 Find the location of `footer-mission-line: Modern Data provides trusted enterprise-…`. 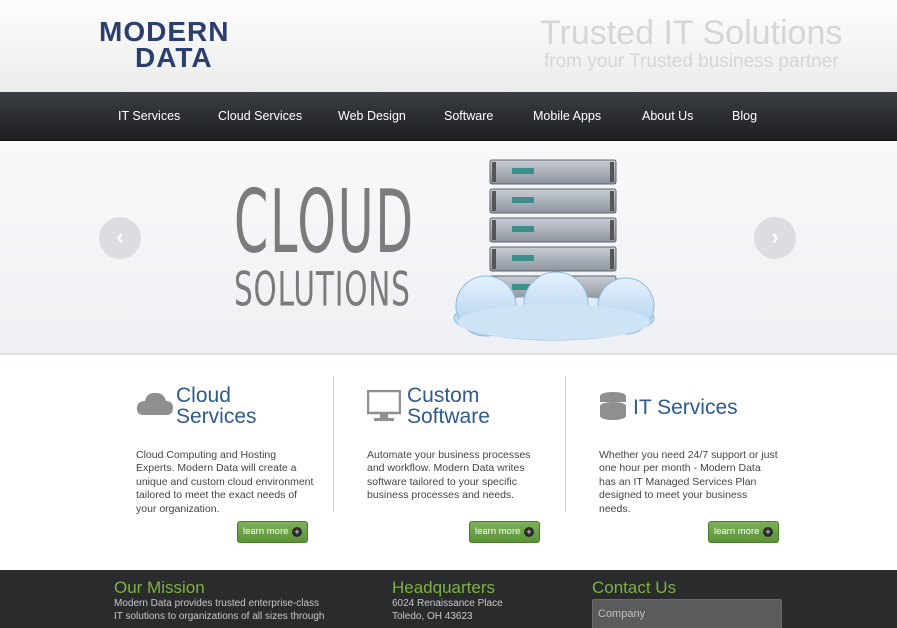

footer-mission-line: Modern Data provides trusted enterprise-… is located at coordinates (217, 603).